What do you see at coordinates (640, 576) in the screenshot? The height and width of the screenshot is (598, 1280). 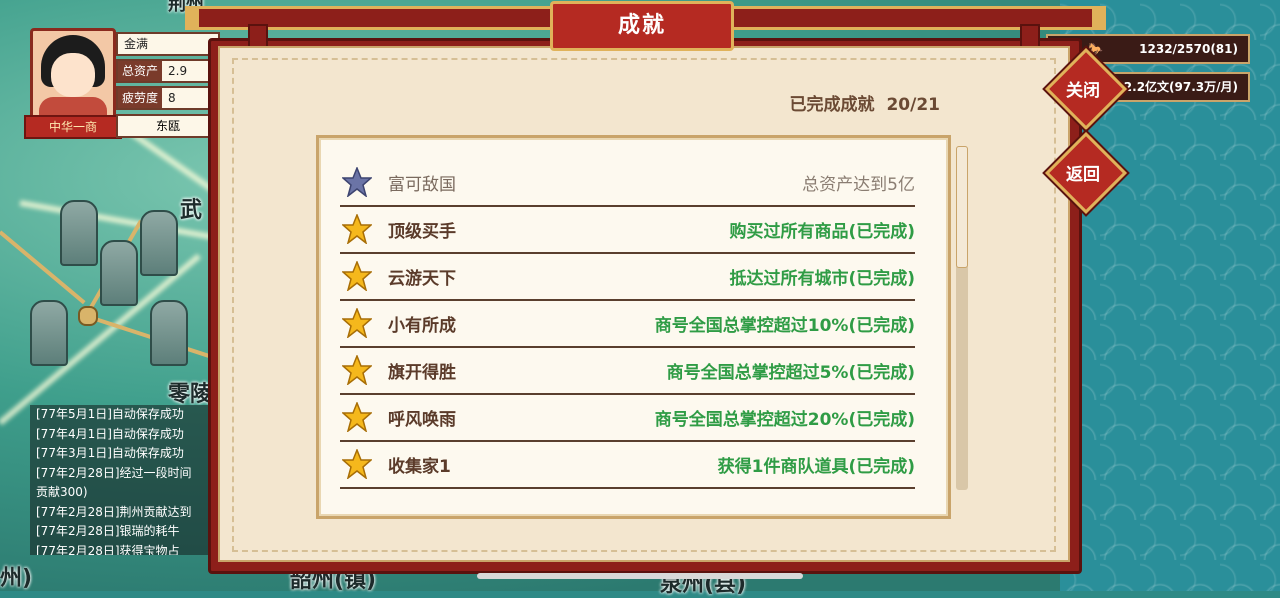 I see `home-indicator` at bounding box center [640, 576].